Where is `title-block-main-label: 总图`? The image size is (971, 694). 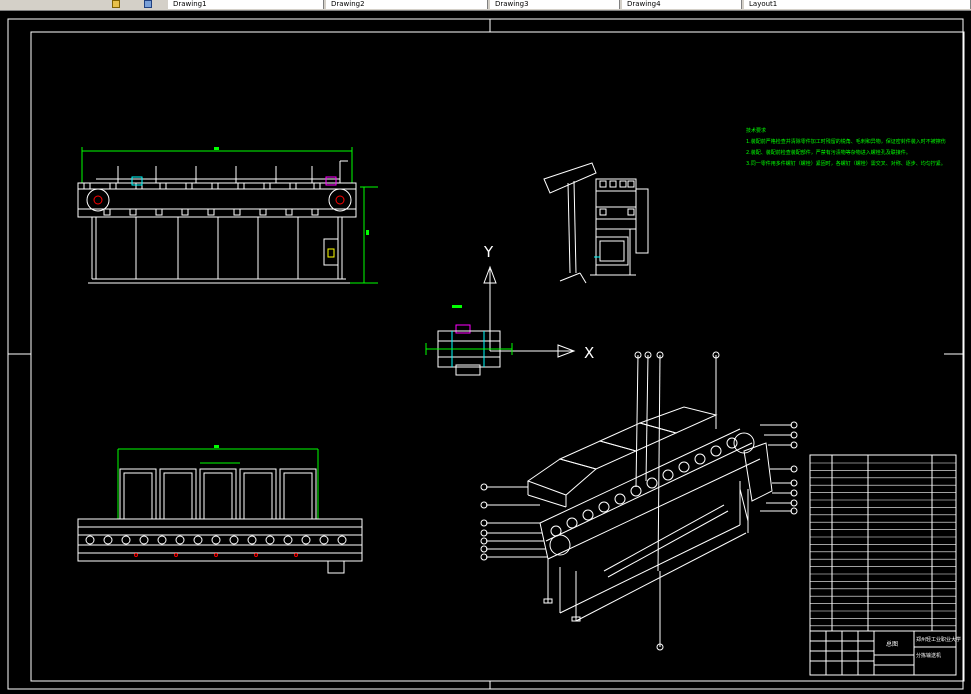 title-block-main-label: 总图 is located at coordinates (892, 644).